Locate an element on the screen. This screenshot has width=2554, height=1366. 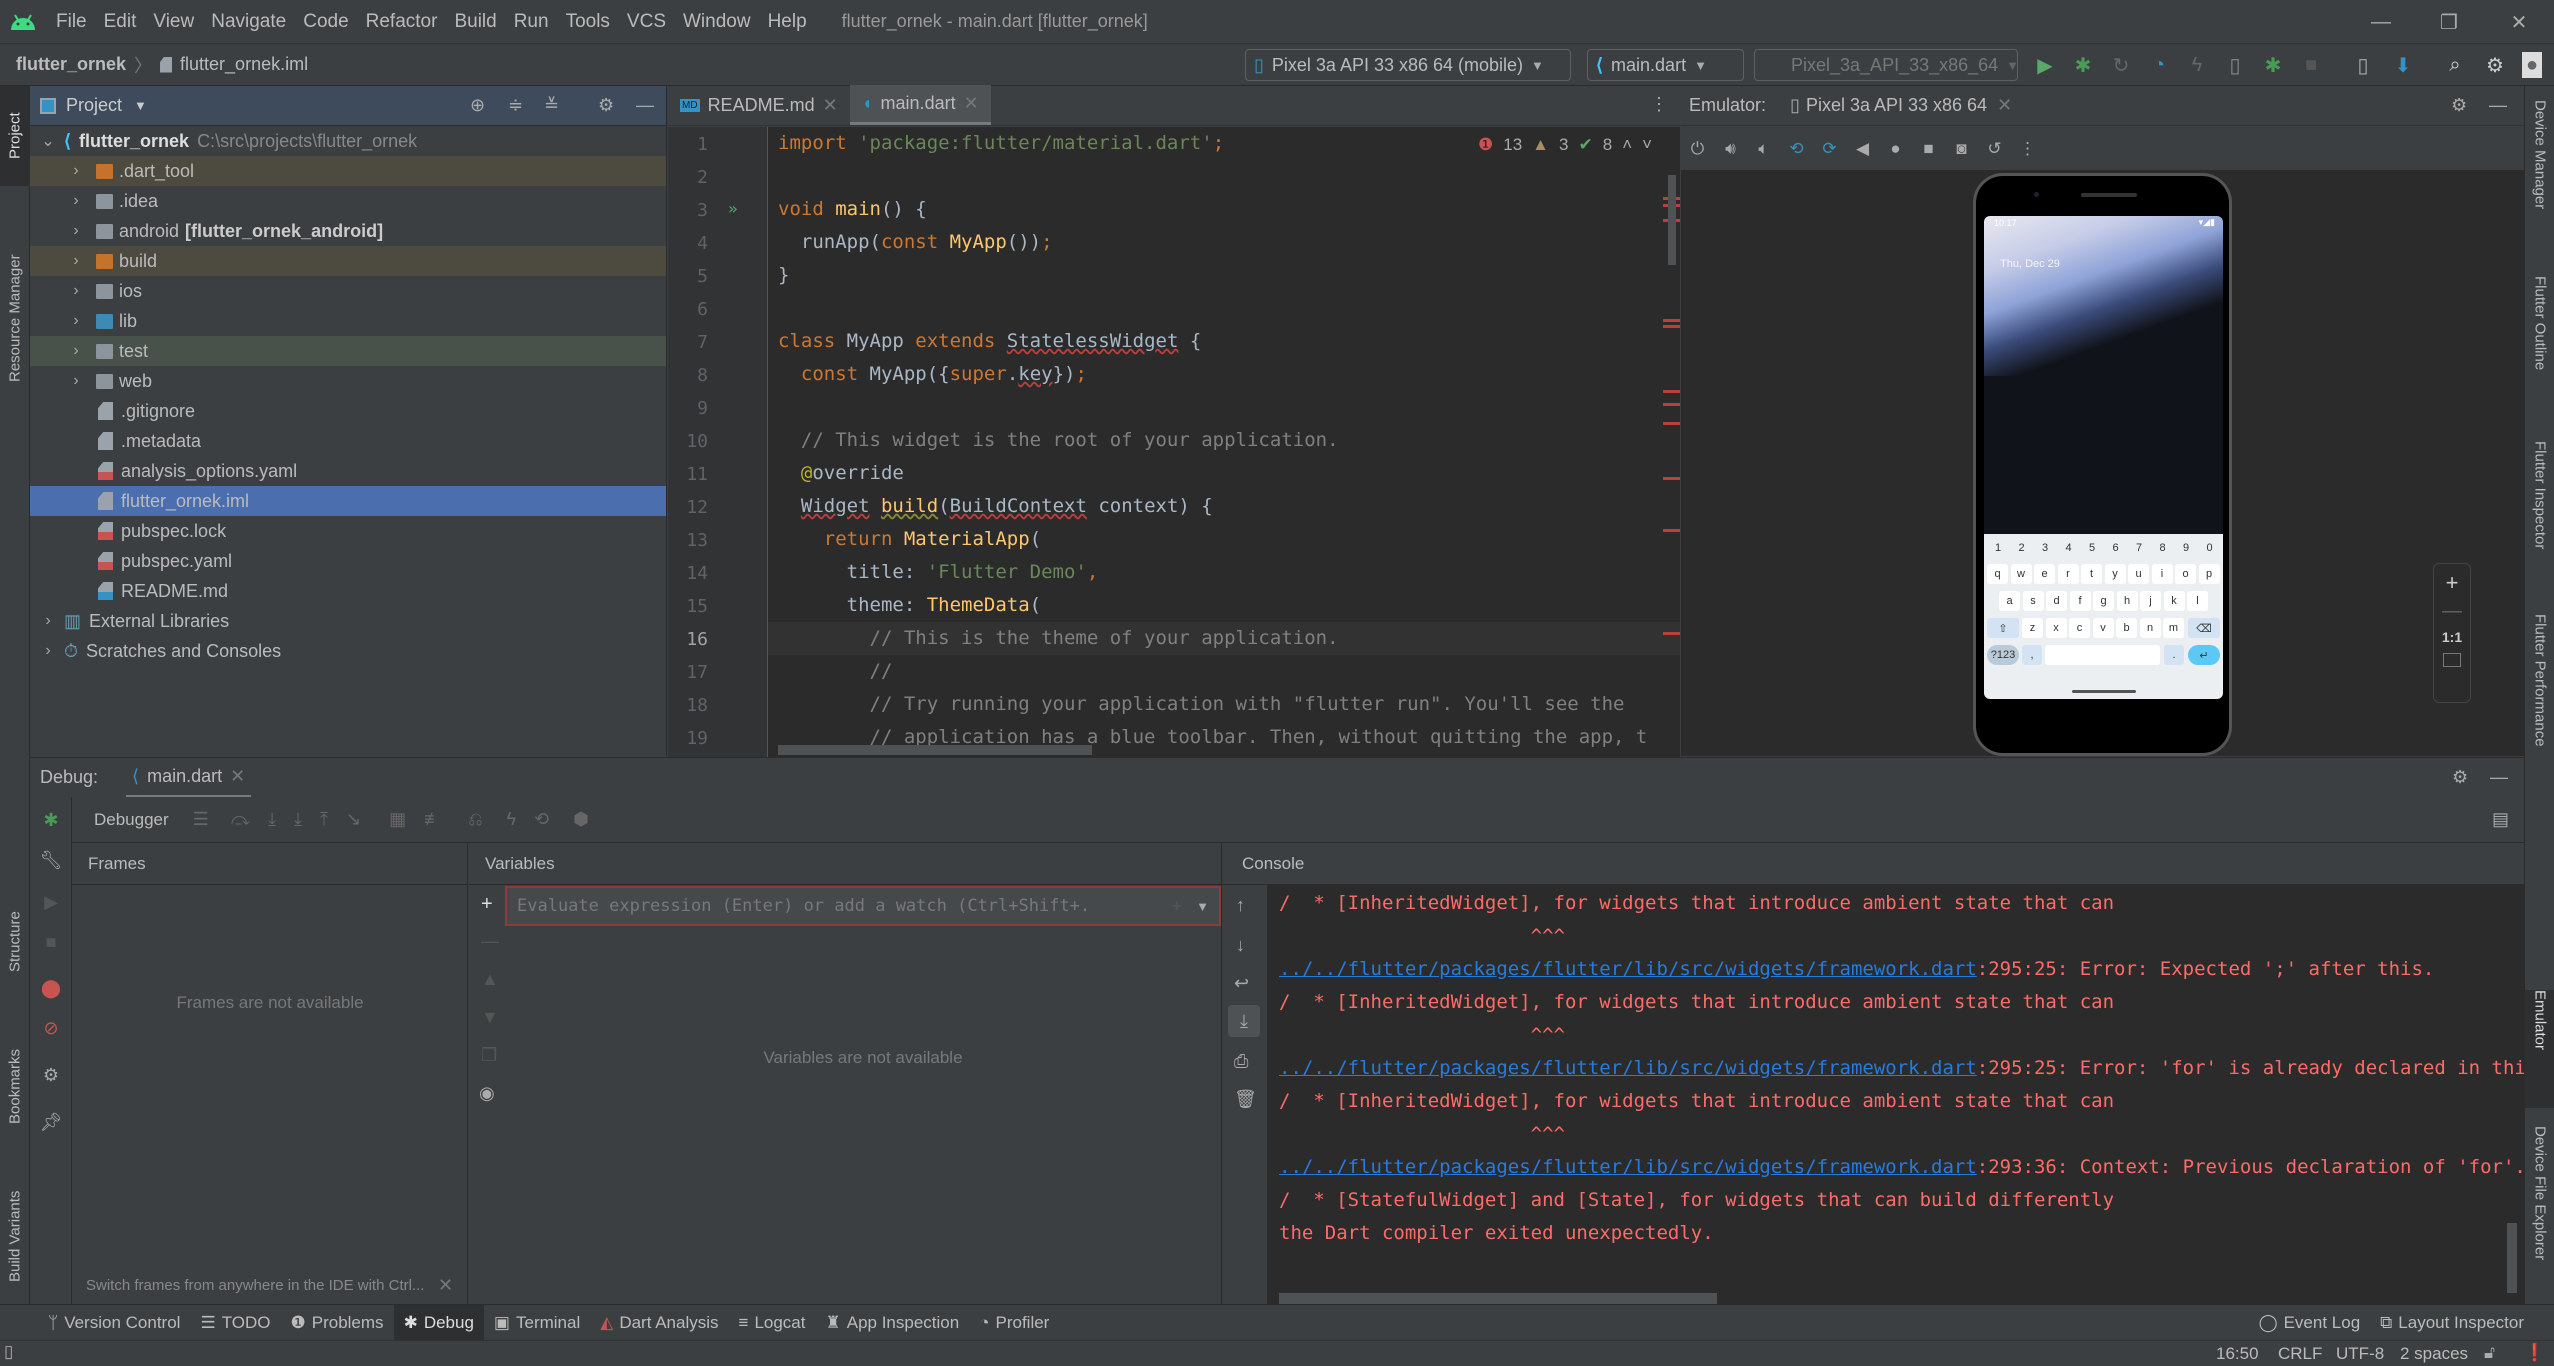
expand-all-icon: ≑ is located at coordinates (515, 105).